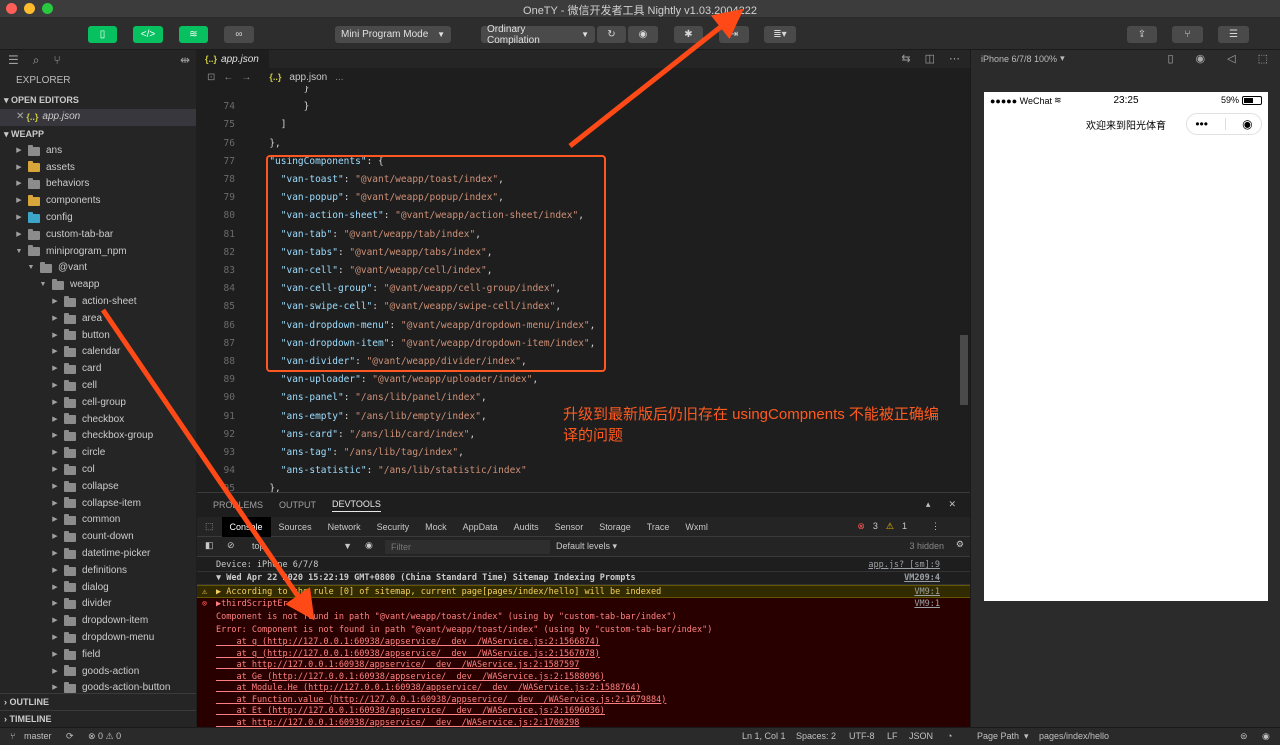 This screenshot has height=745, width=1280. I want to click on back-icon: ←, so click(228, 77).